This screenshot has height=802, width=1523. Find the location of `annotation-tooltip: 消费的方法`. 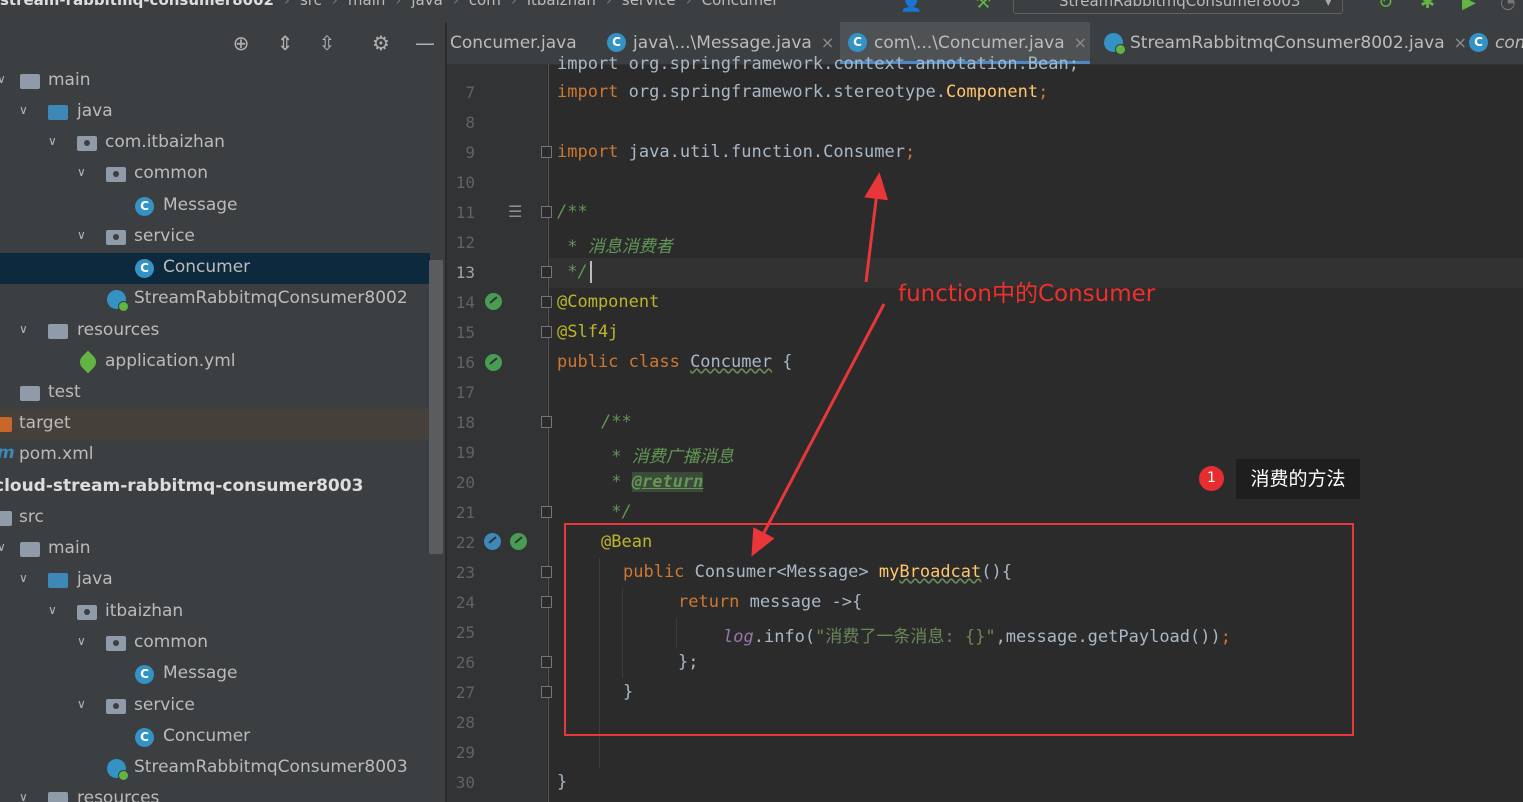

annotation-tooltip: 消费的方法 is located at coordinates (1298, 479).